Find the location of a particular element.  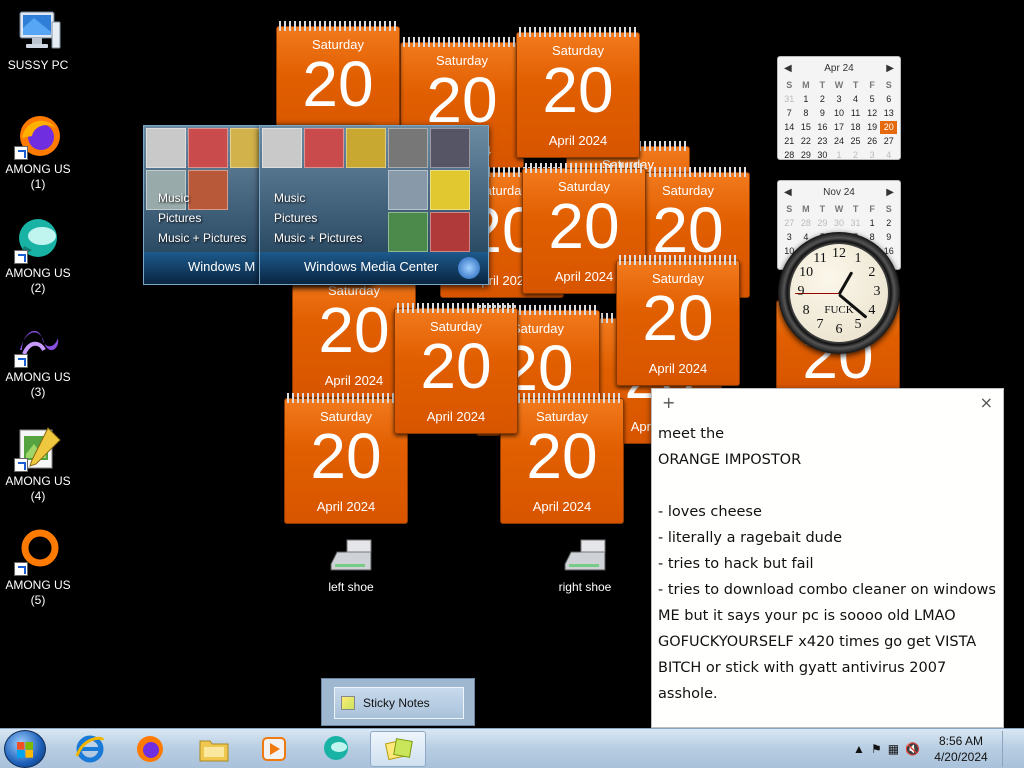

among-us-1-icon: AMONG US (1) is located at coordinates (38, 152).